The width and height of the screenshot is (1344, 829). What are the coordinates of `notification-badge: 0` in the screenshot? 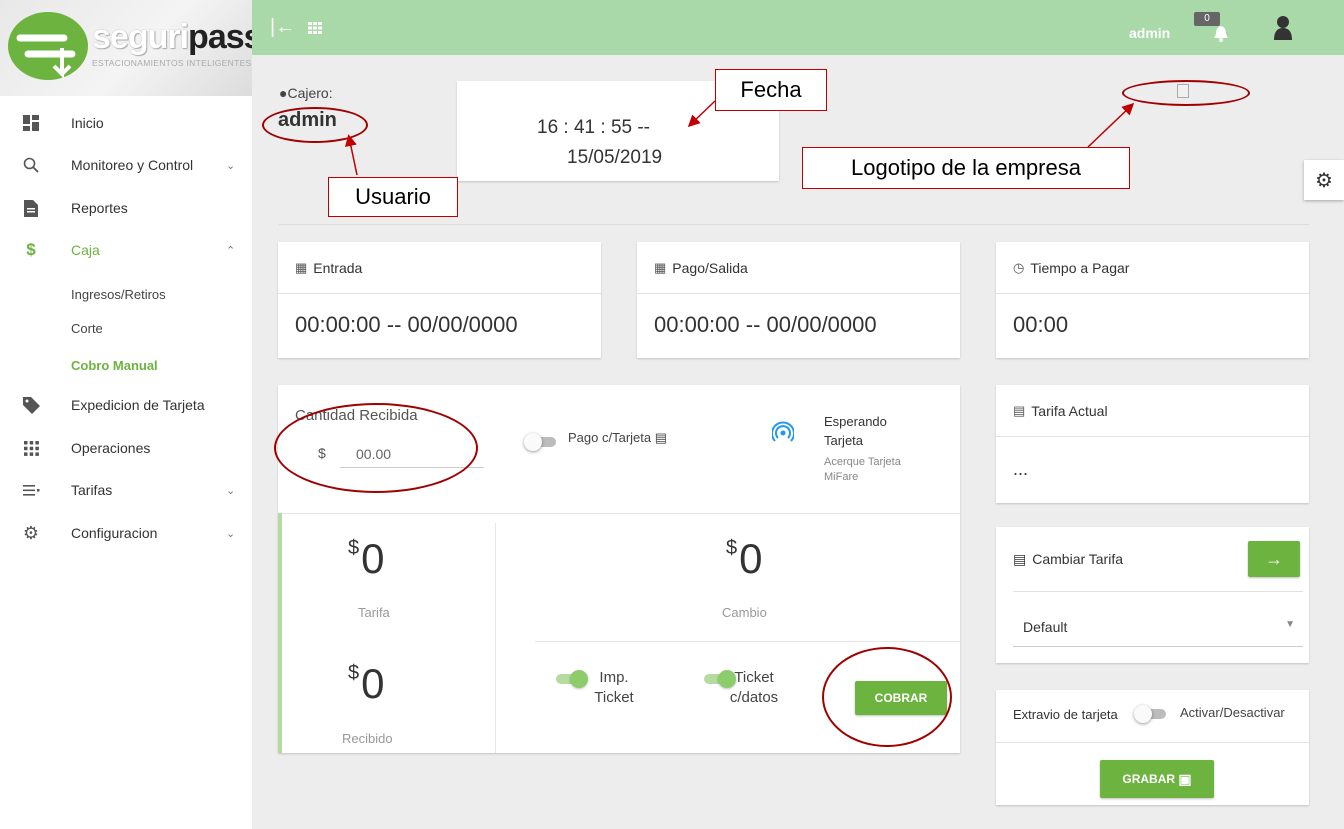 It's located at (1207, 19).